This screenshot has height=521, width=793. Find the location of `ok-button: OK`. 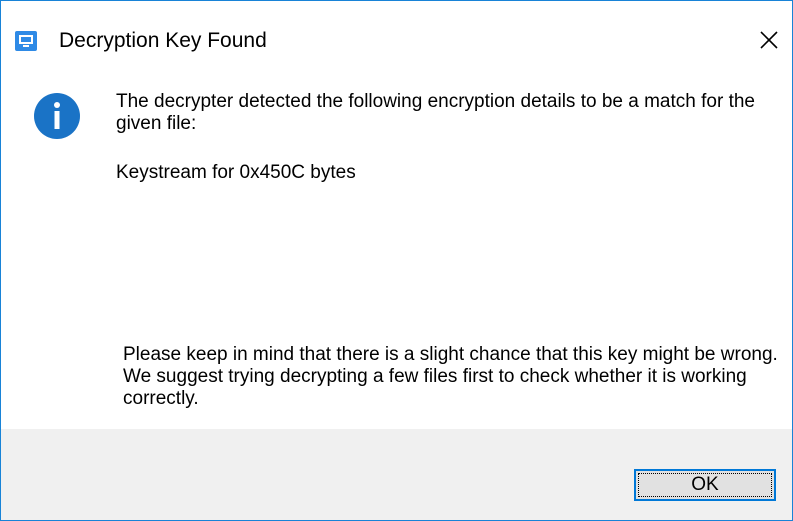

ok-button: OK is located at coordinates (705, 485).